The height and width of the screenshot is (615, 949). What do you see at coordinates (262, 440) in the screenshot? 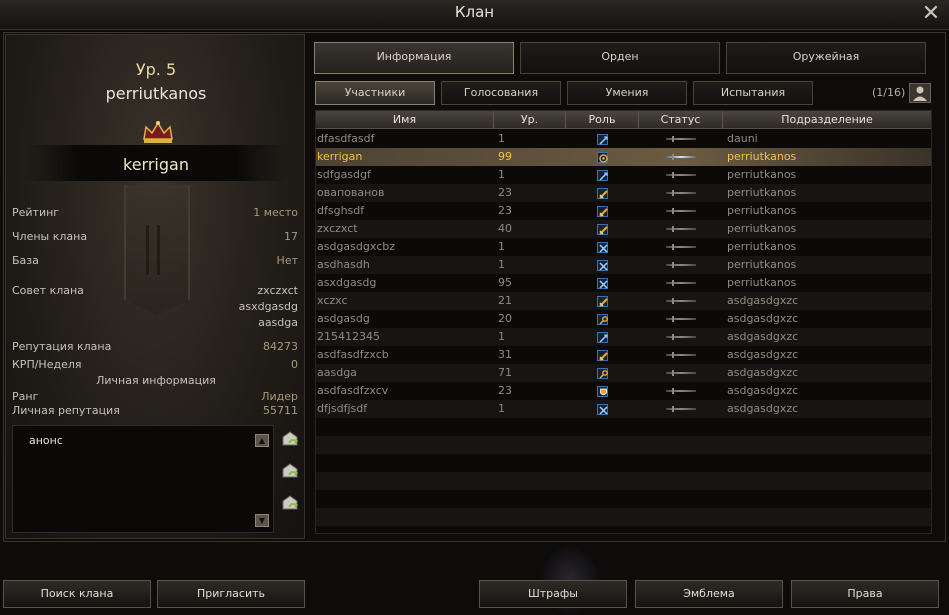
I see `scroll-up-icon: ▲` at bounding box center [262, 440].